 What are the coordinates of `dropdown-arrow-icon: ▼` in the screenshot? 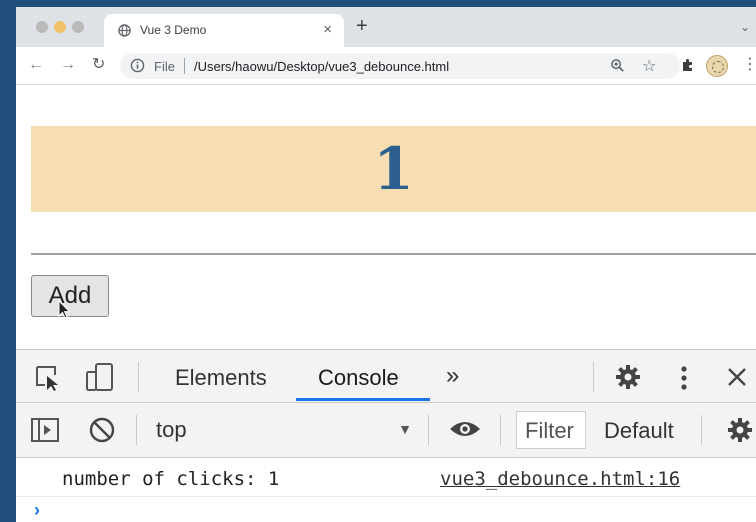 It's located at (405, 429).